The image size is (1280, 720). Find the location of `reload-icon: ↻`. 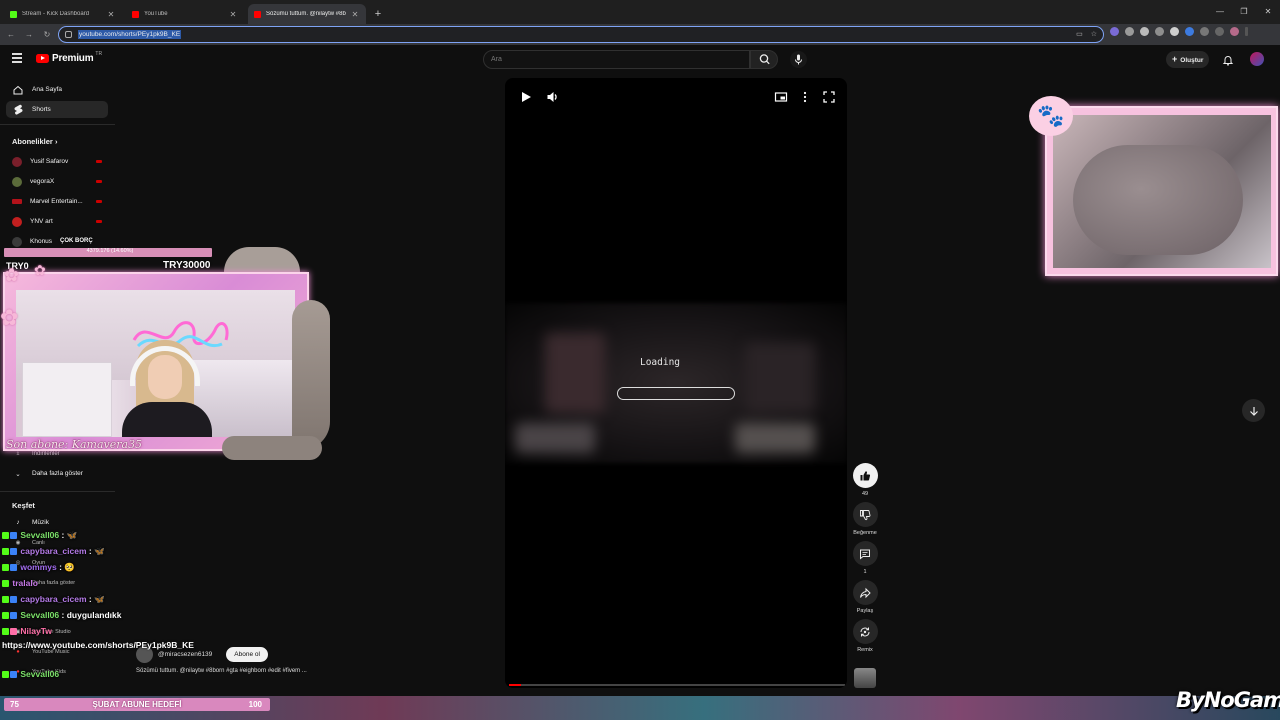

reload-icon: ↻ is located at coordinates (47, 35).